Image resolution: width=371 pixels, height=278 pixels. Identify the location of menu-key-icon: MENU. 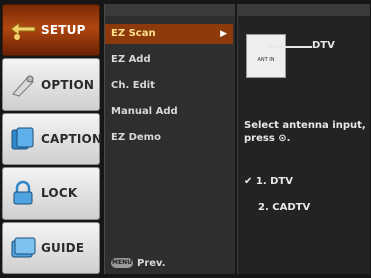
(122, 263).